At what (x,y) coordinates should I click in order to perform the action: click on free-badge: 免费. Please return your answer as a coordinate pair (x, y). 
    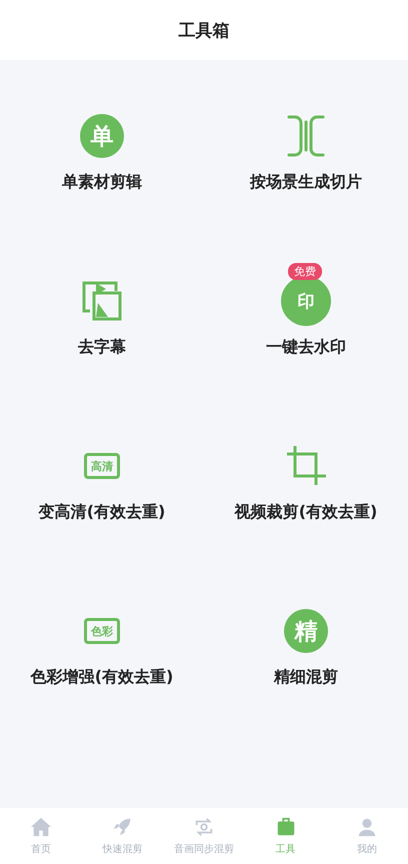
    Looking at the image, I should click on (305, 271).